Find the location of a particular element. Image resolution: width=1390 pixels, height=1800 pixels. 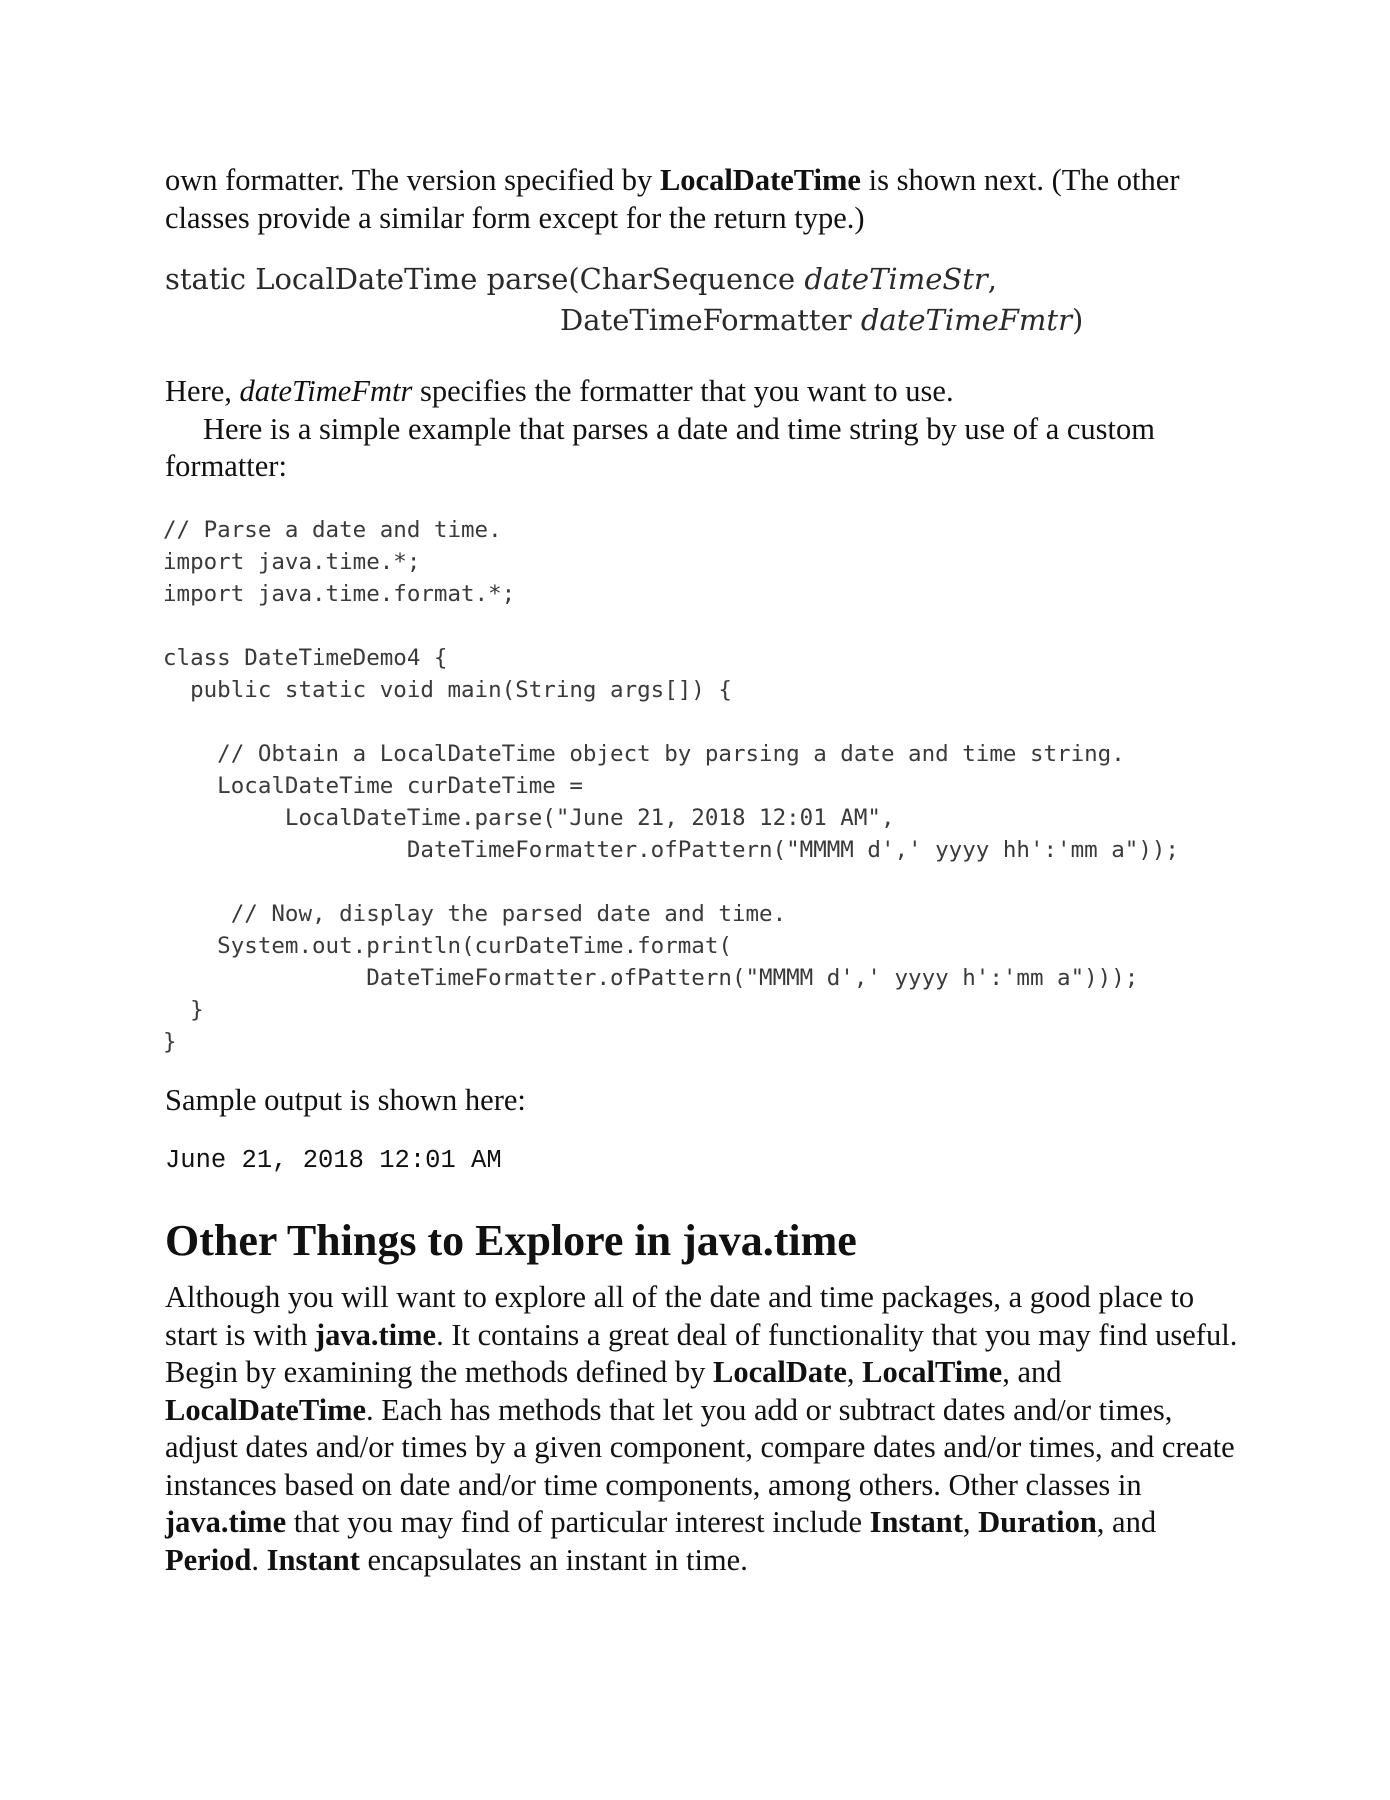

body-text: . is located at coordinates (259, 1559).